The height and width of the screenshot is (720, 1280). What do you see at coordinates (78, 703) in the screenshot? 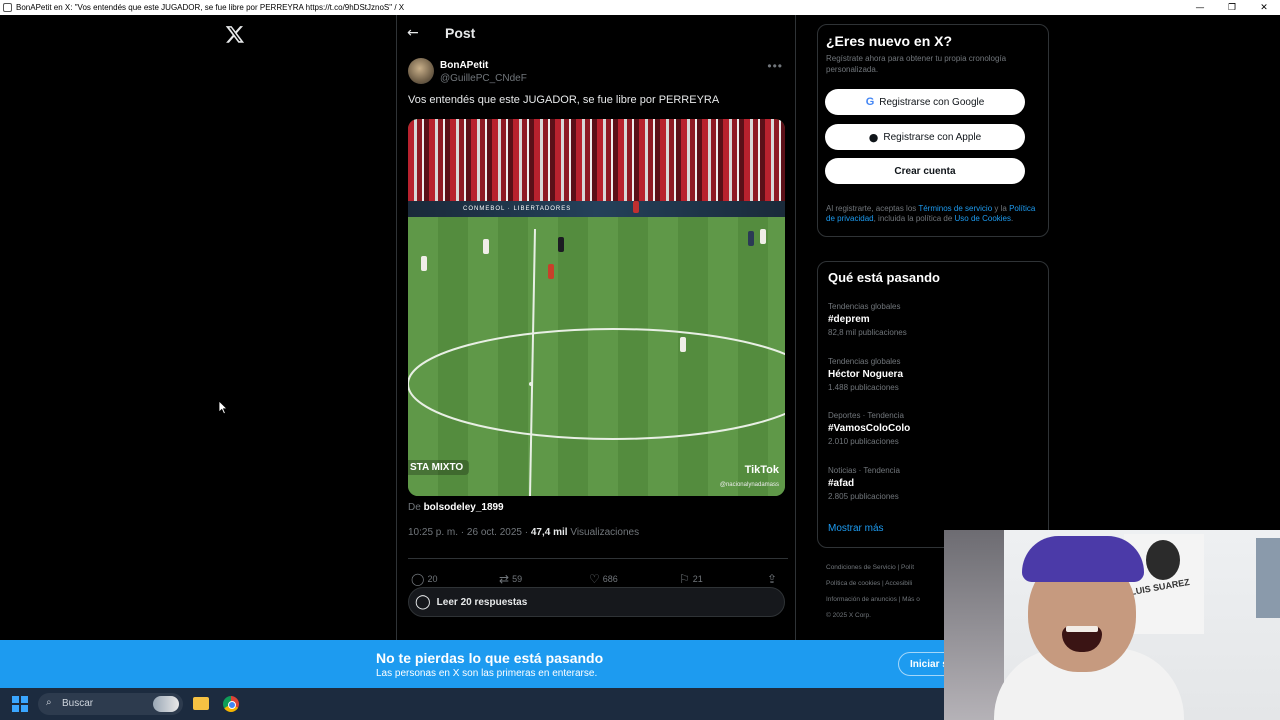
I see `taskbar-search-label: Buscar` at bounding box center [78, 703].